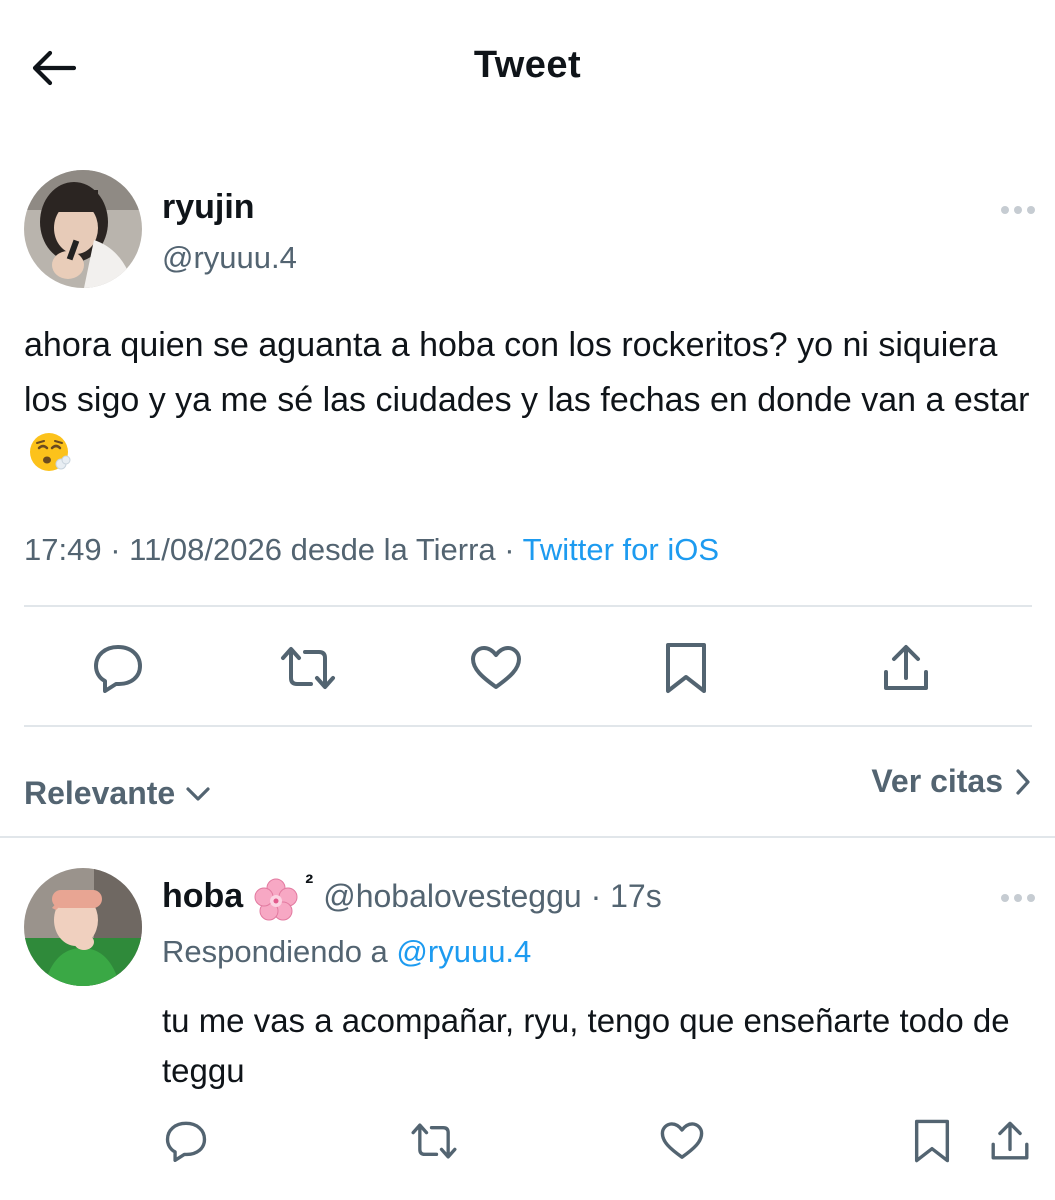 This screenshot has width=1055, height=1200. I want to click on bookmark-button, so click(686, 668).